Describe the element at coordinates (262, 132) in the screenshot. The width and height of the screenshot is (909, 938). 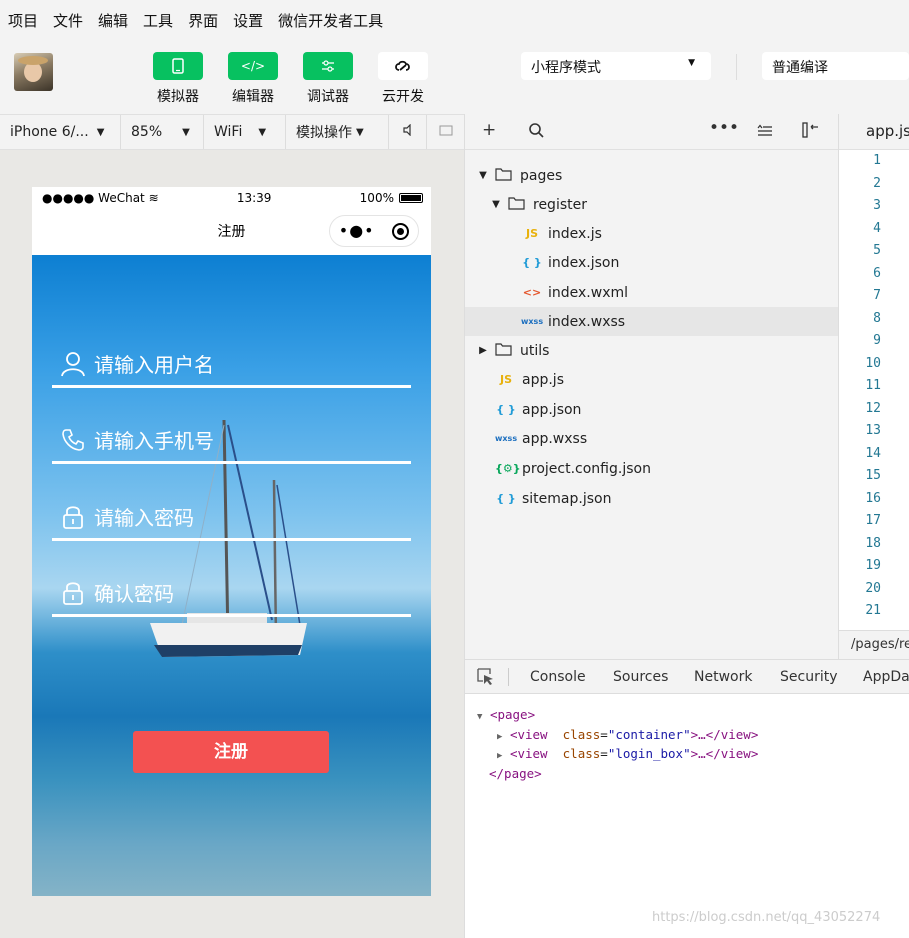
I see `chevron-down-icon: ▼` at that location.